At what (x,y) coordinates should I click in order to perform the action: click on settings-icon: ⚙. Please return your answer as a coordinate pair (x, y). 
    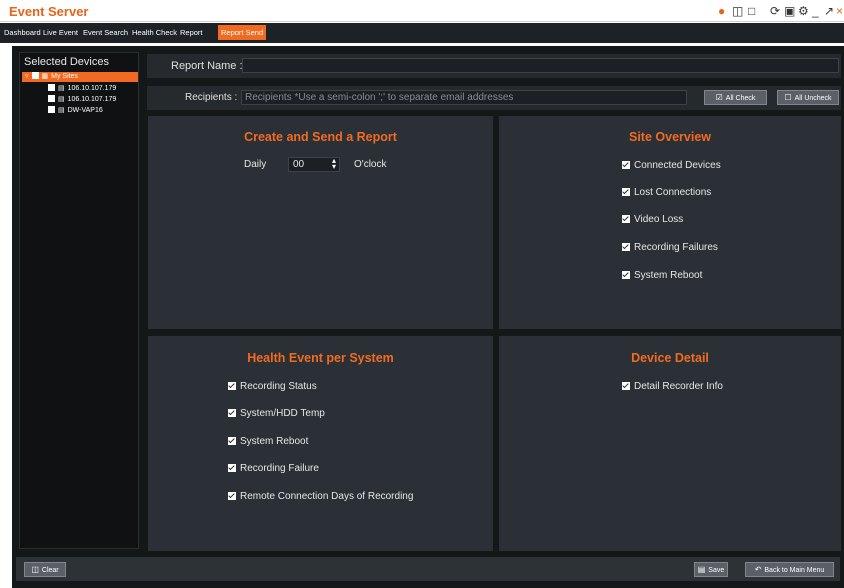
    Looking at the image, I should click on (803, 11).